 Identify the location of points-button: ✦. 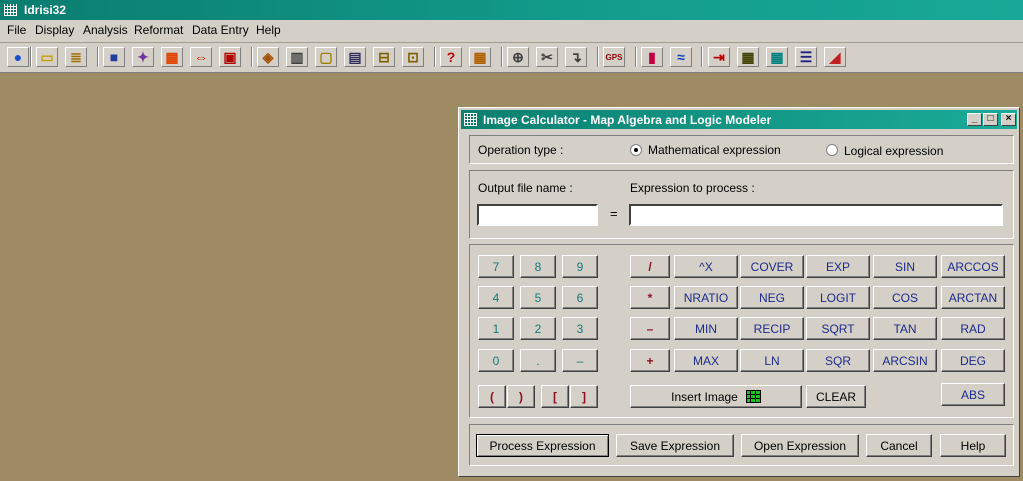
(143, 57).